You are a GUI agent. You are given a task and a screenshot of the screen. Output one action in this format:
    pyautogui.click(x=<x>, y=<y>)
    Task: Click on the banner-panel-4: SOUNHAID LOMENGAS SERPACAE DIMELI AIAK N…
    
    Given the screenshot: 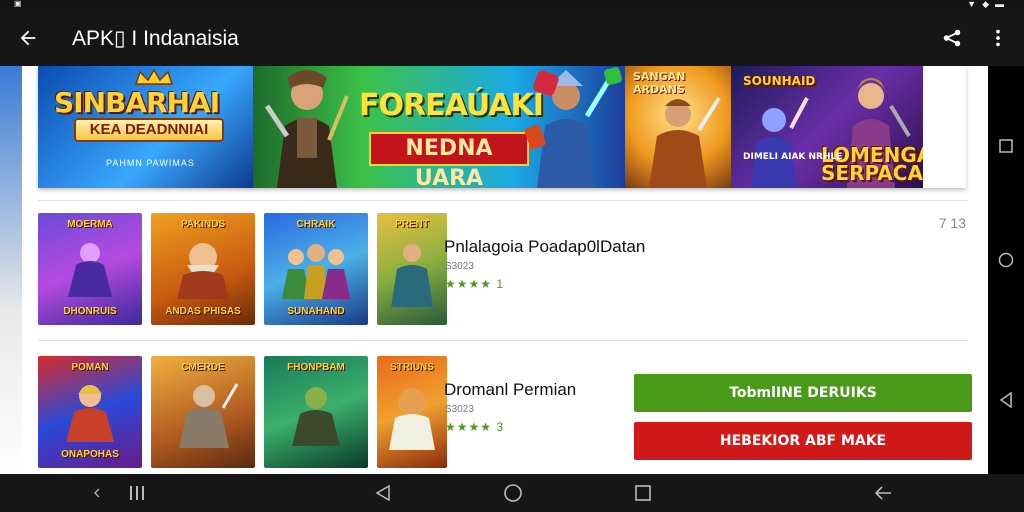 What is the action you would take?
    pyautogui.click(x=827, y=127)
    